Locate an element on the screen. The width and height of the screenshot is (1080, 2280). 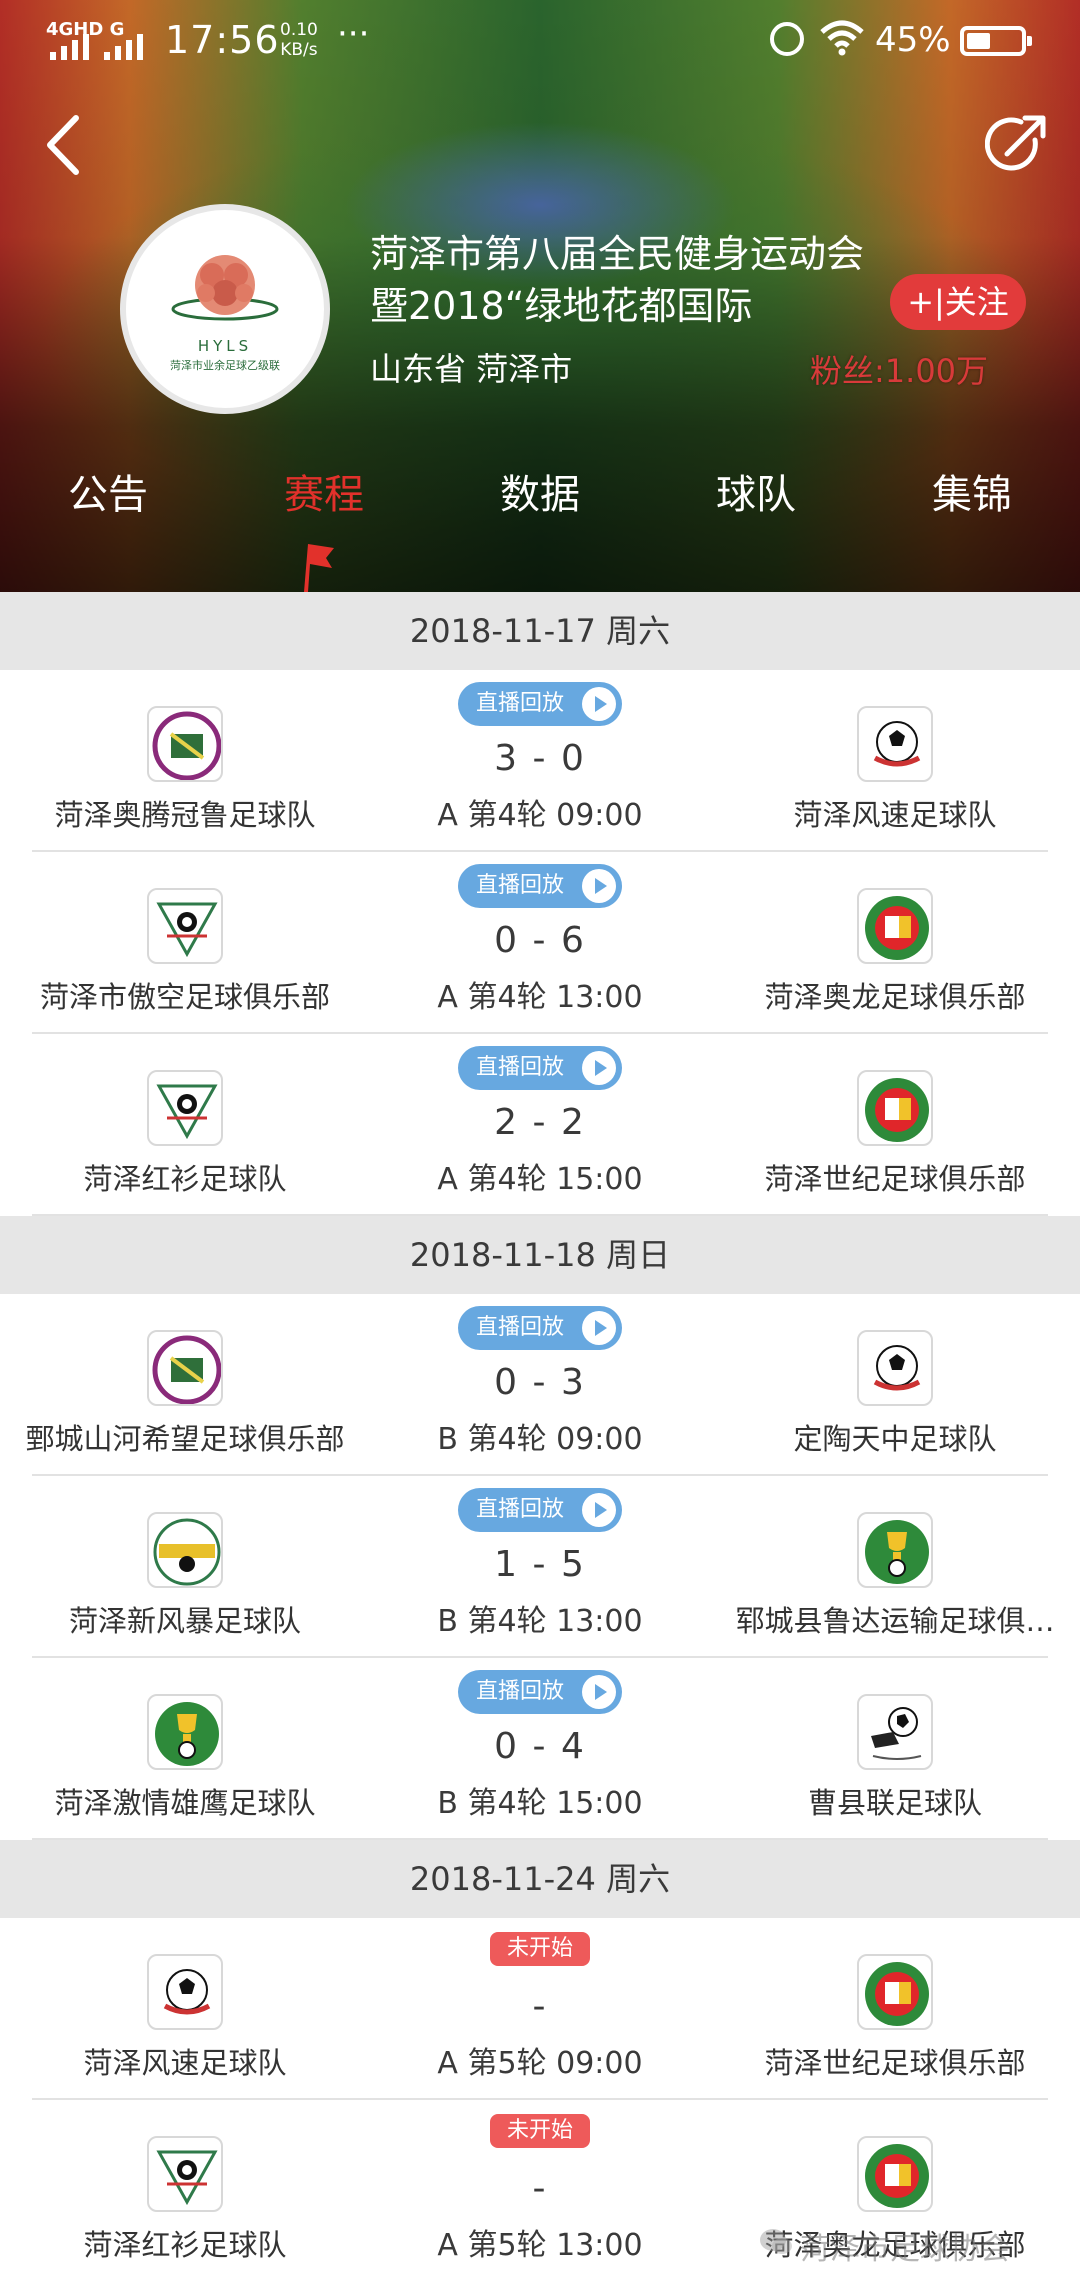
away-team-name: 菏泽风速足球队 is located at coordinates (895, 815).